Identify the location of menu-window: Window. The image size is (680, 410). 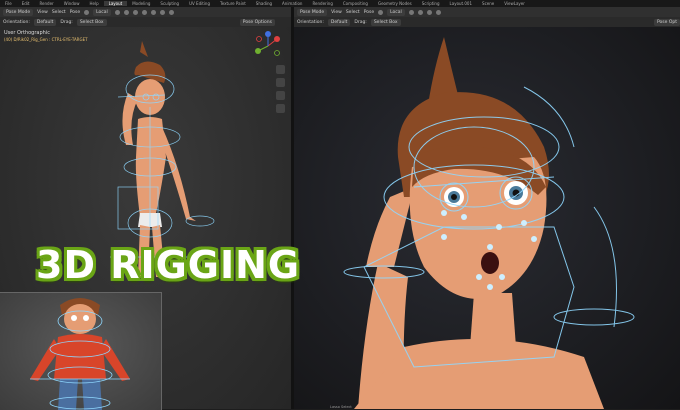
(72, 3).